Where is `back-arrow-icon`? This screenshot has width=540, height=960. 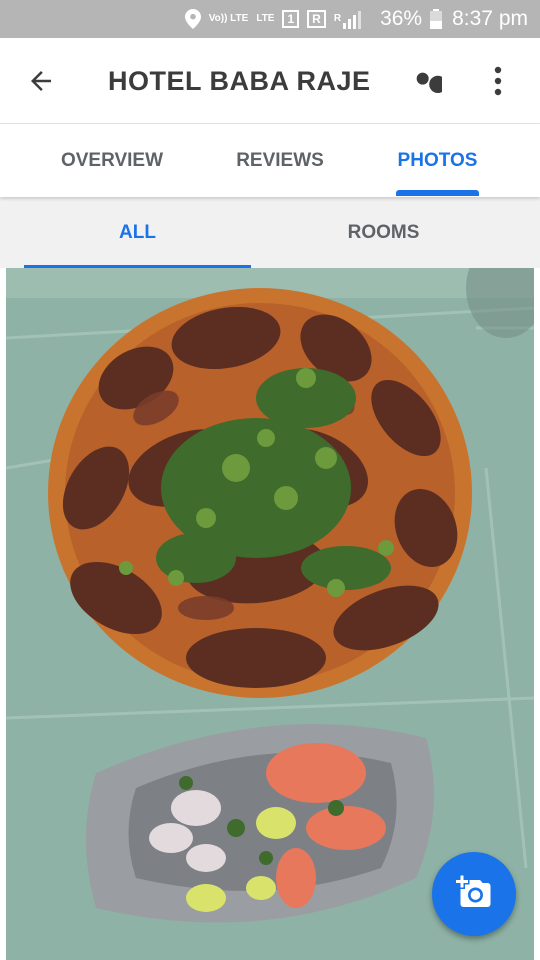 back-arrow-icon is located at coordinates (41, 81).